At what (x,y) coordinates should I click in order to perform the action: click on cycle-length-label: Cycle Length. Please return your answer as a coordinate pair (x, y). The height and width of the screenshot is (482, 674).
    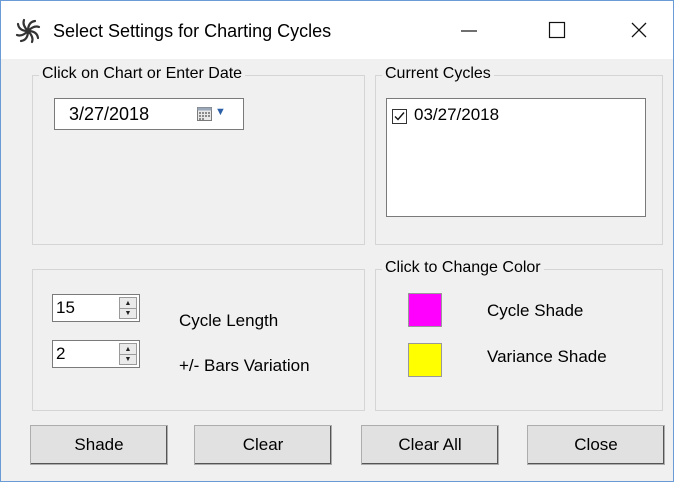
    Looking at the image, I should click on (229, 320).